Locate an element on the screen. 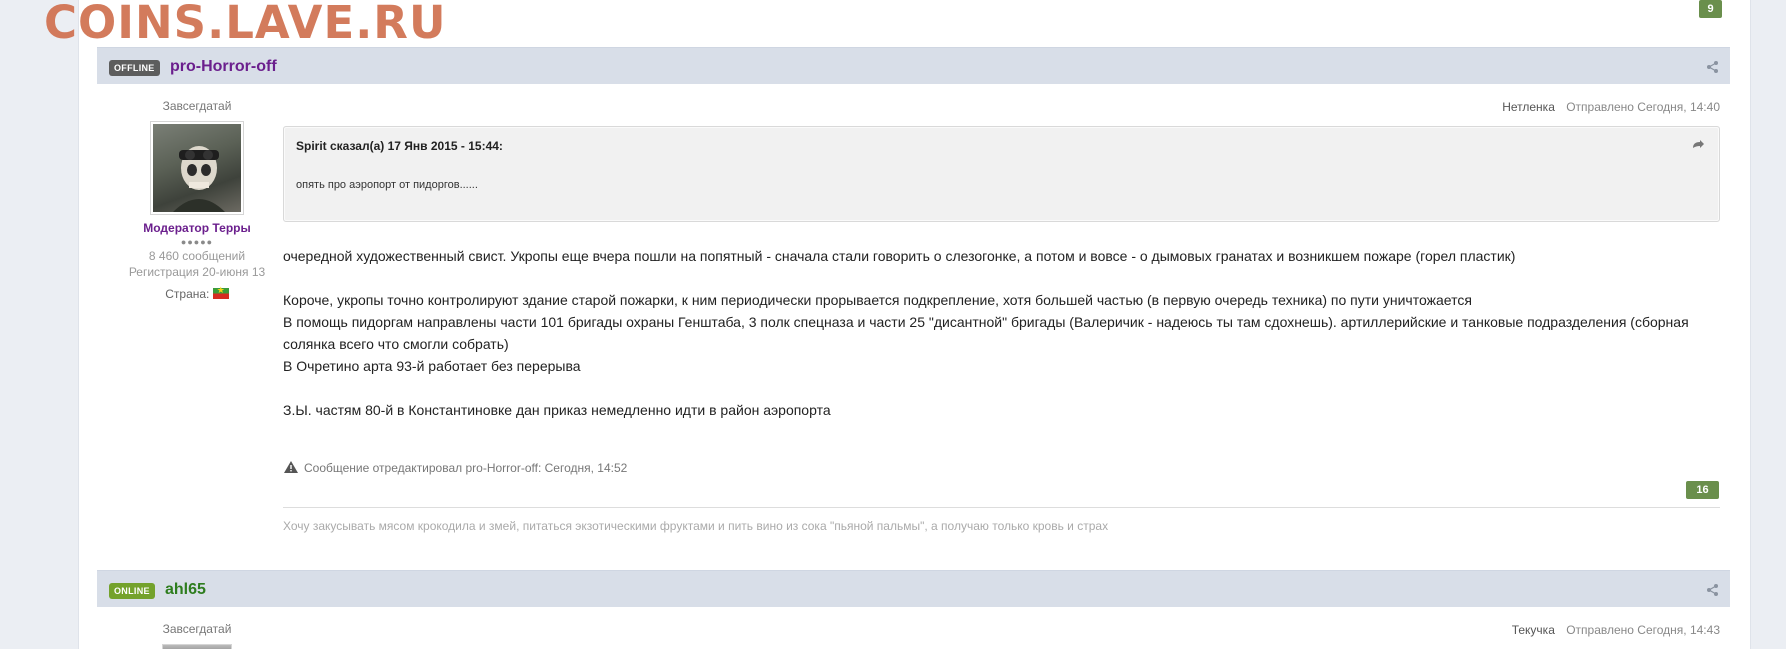 The height and width of the screenshot is (649, 1786). post-meta: Текучка Отправлено Сегодня, 14:43 is located at coordinates (1616, 630).